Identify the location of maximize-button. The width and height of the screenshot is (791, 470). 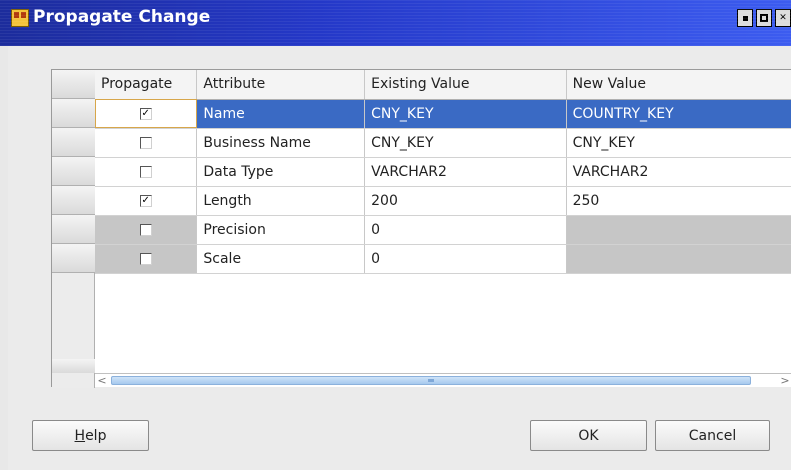
(764, 18).